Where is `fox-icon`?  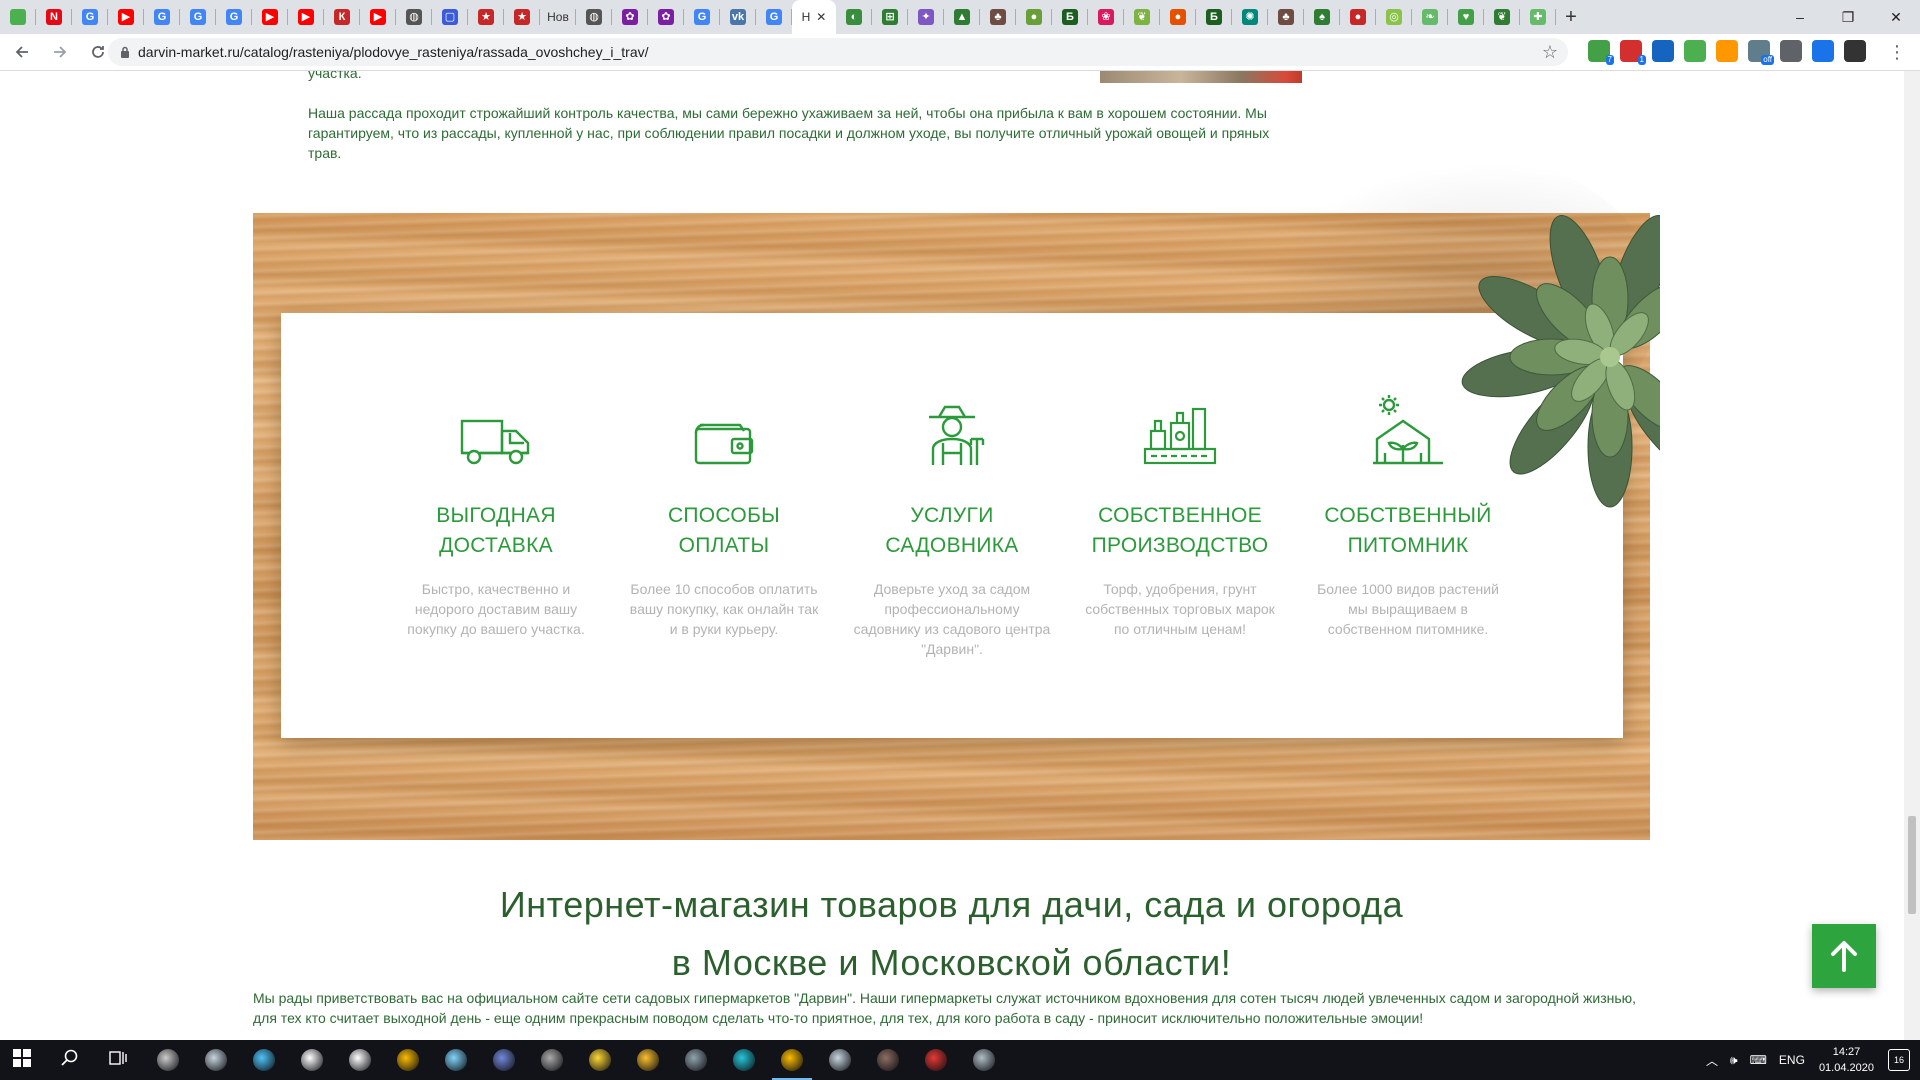 fox-icon is located at coordinates (1727, 51).